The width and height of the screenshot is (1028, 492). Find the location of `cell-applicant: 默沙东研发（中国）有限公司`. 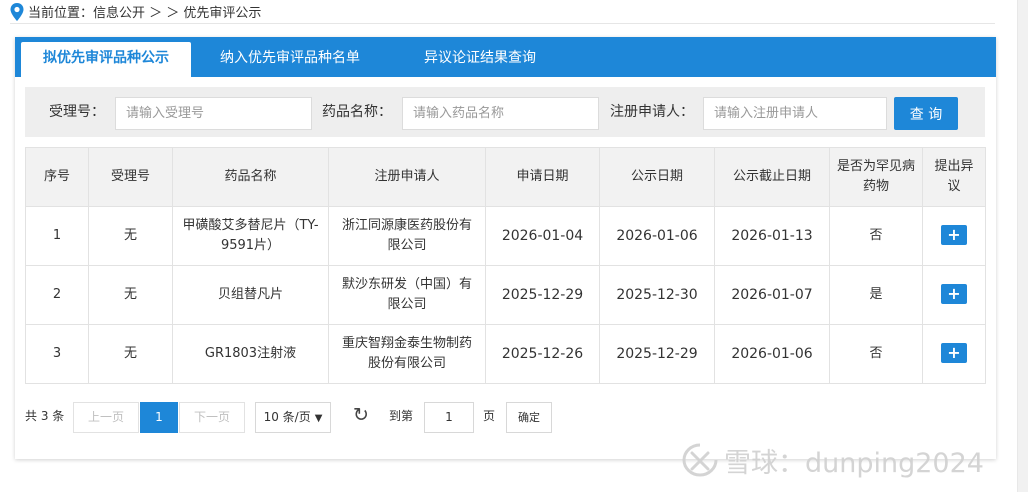

cell-applicant: 默沙东研发（中国）有限公司 is located at coordinates (407, 295).